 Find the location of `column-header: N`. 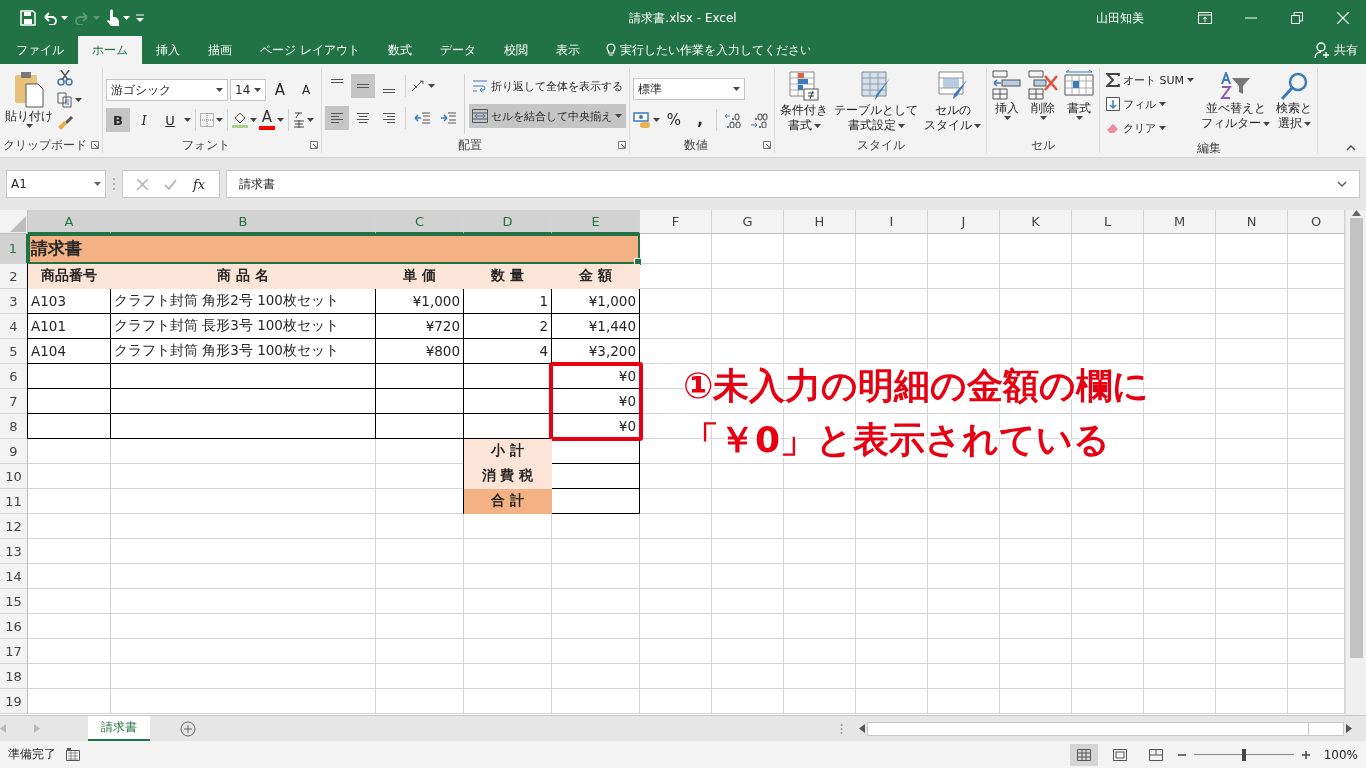

column-header: N is located at coordinates (1252, 222).